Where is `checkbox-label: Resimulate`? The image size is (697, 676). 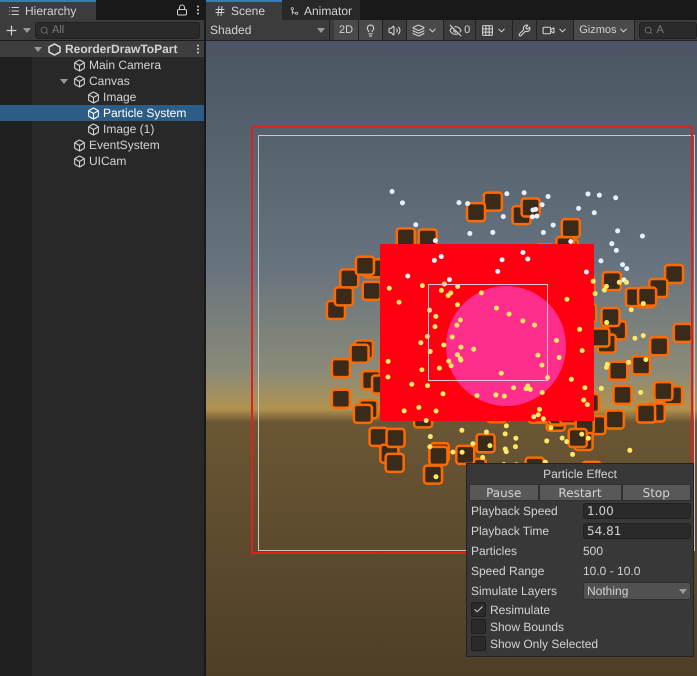
checkbox-label: Resimulate is located at coordinates (520, 609).